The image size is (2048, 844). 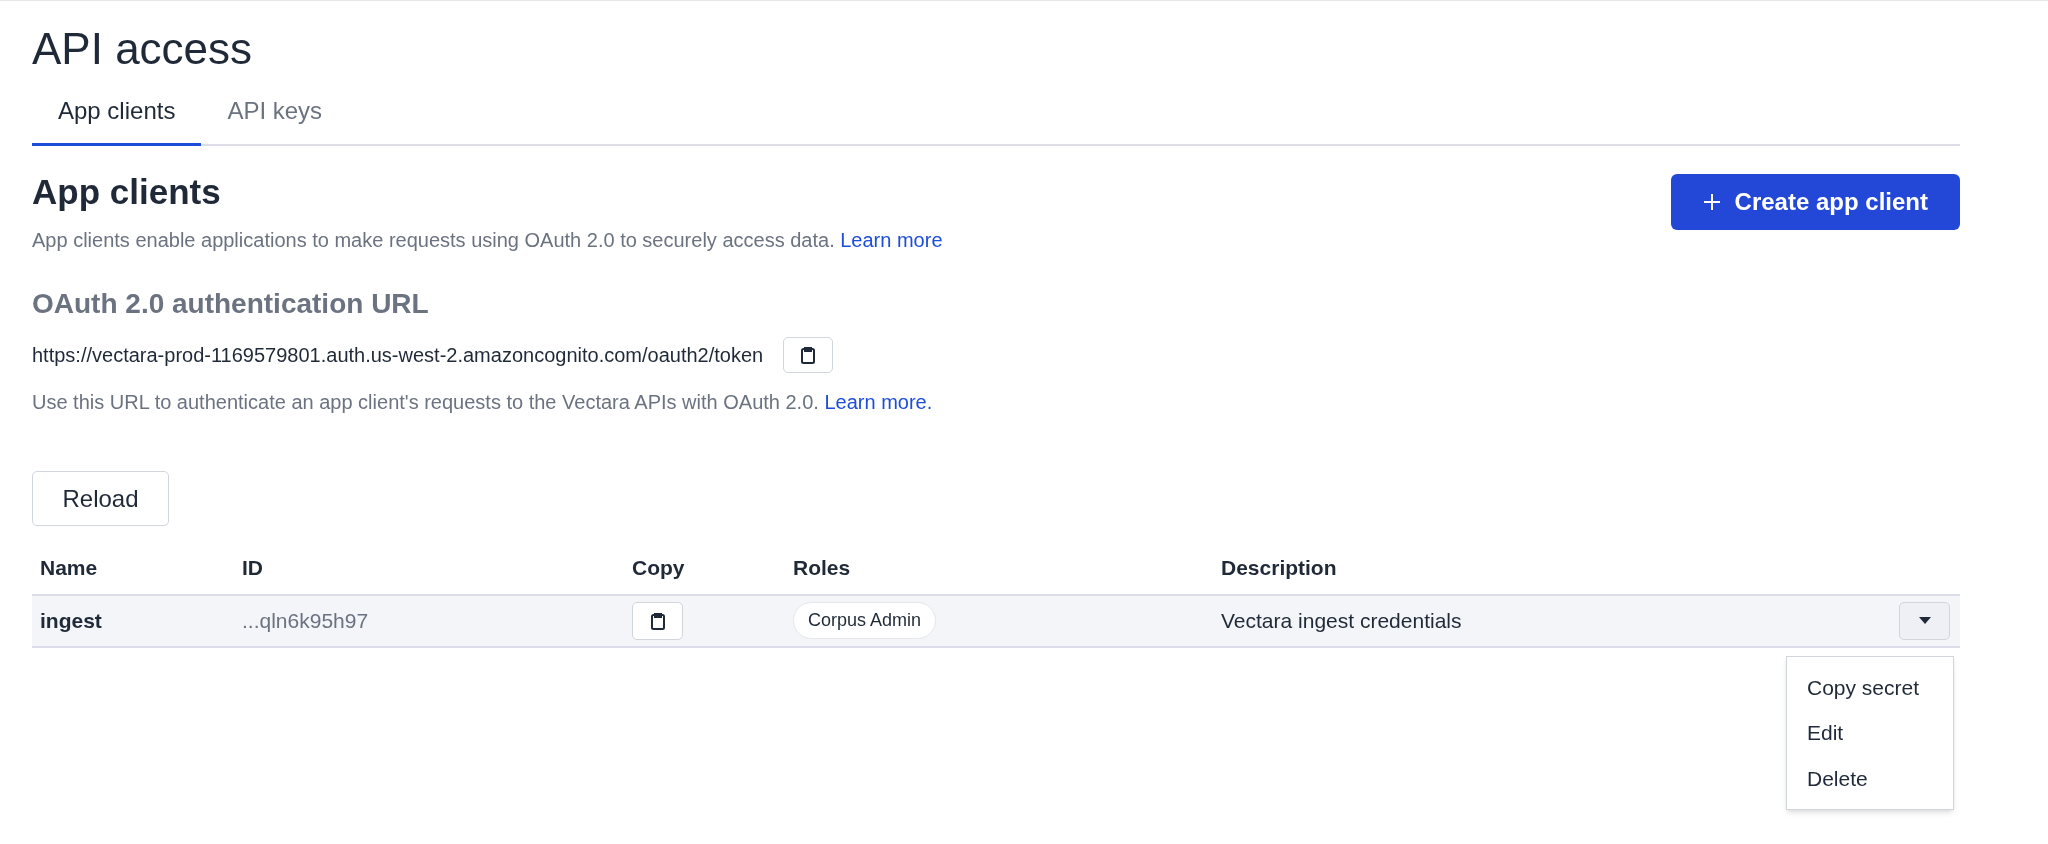 What do you see at coordinates (398, 355) in the screenshot?
I see `oauth-url: https://vectara-prod-1169579801.auth.us-west-2.amazoncognito.com/oauth2/token` at bounding box center [398, 355].